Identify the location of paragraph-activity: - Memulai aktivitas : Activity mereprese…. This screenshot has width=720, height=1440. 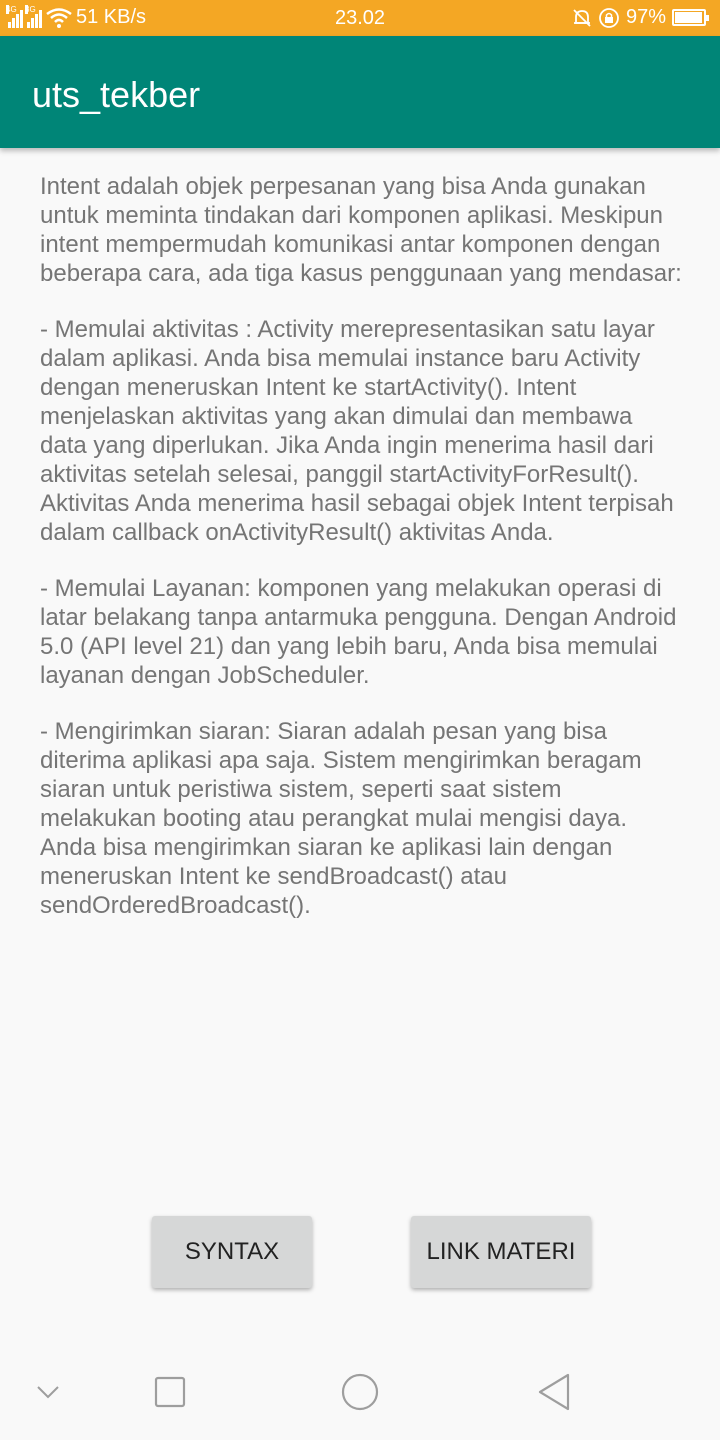
(357, 431).